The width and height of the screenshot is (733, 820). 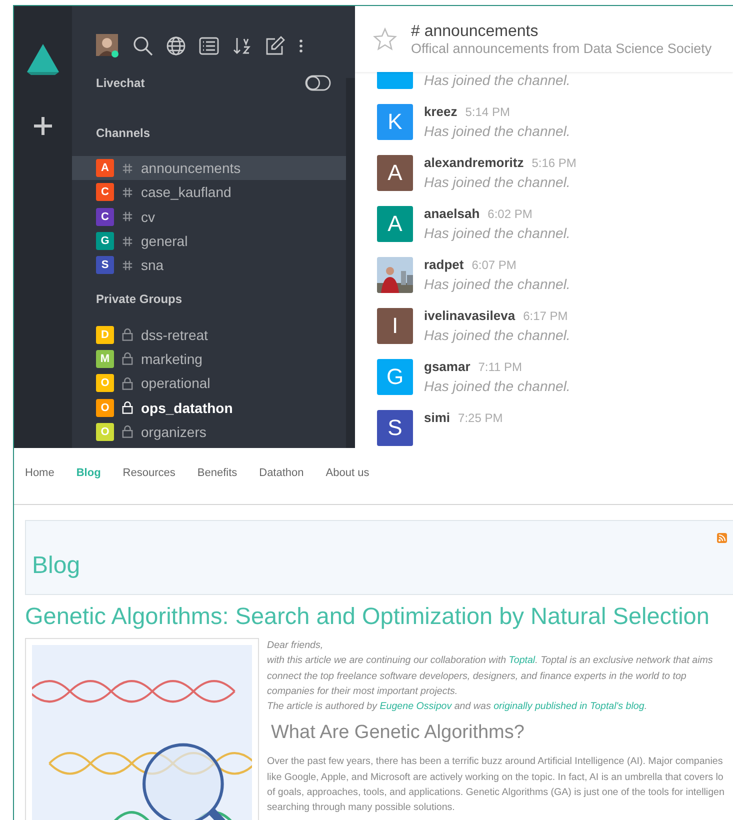 What do you see at coordinates (361, 808) in the screenshot?
I see `body-text: searching through many possible solutions.` at bounding box center [361, 808].